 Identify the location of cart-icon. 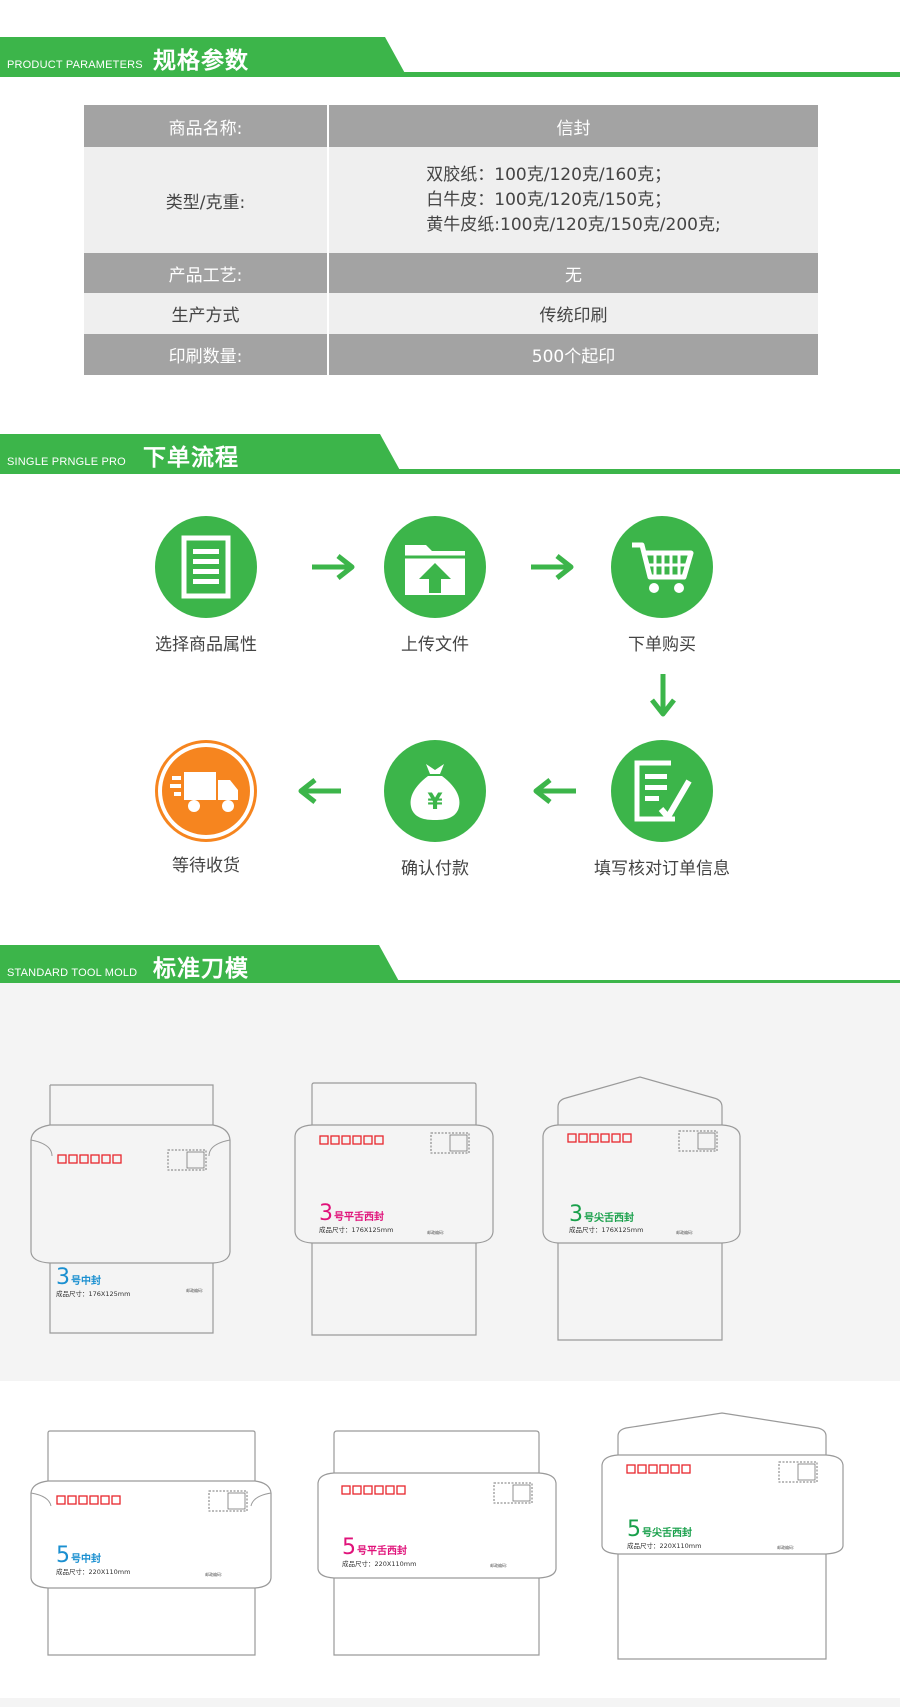
(663, 567).